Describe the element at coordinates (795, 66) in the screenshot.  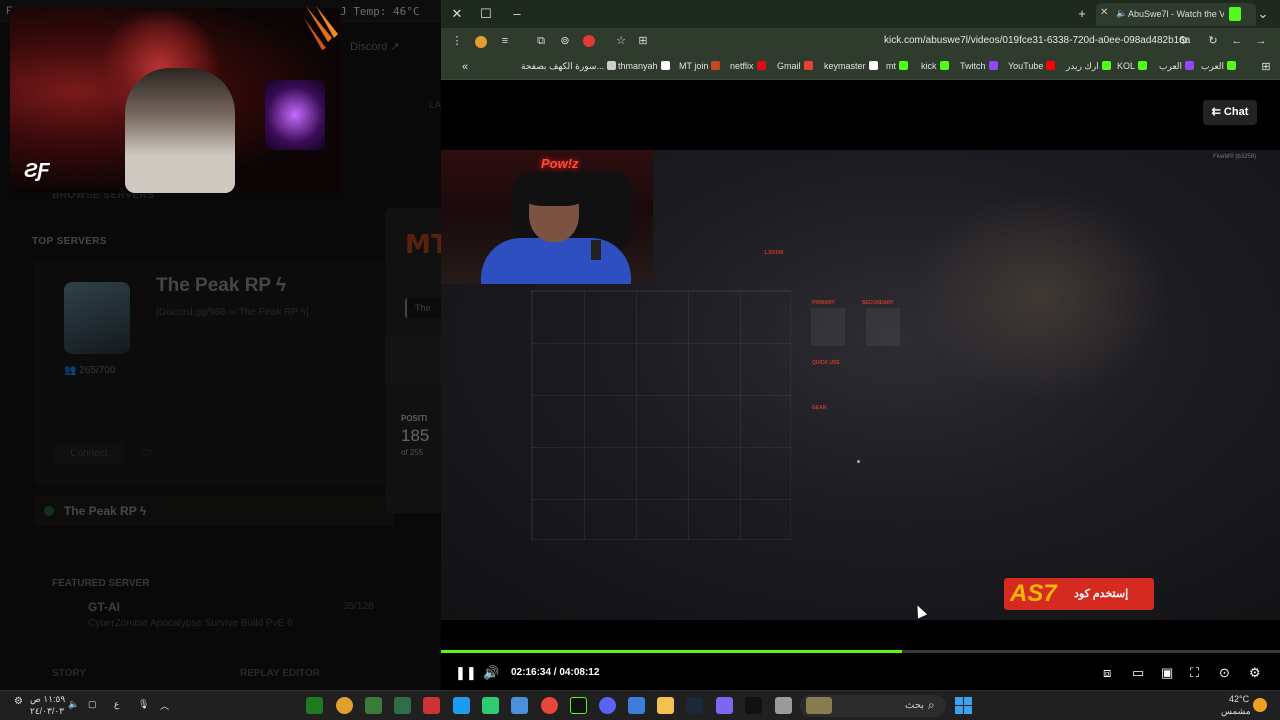
I see `bookmark-item: Gmail` at that location.